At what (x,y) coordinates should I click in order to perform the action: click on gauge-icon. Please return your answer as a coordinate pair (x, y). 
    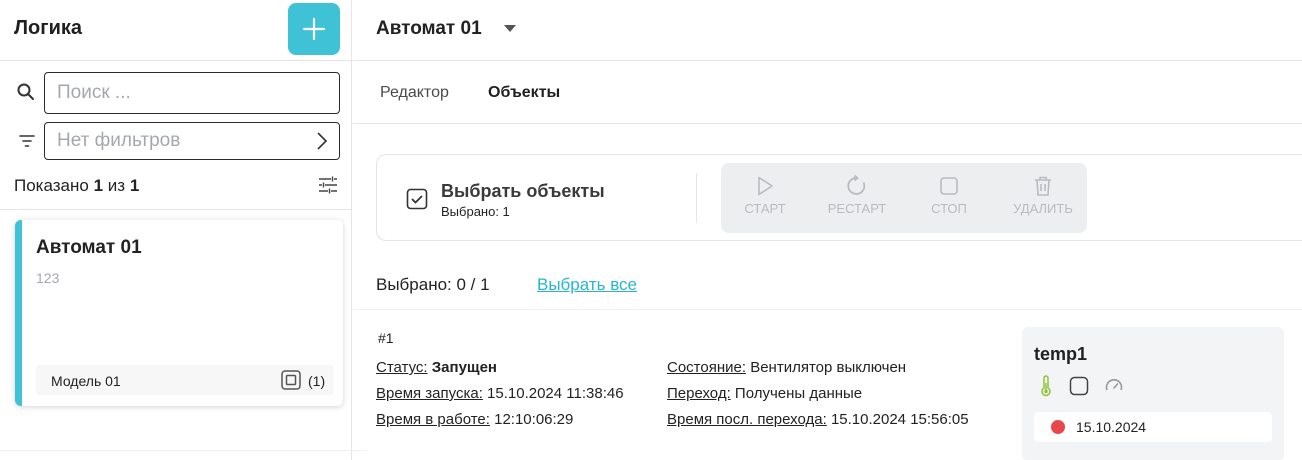
    Looking at the image, I should click on (1114, 385).